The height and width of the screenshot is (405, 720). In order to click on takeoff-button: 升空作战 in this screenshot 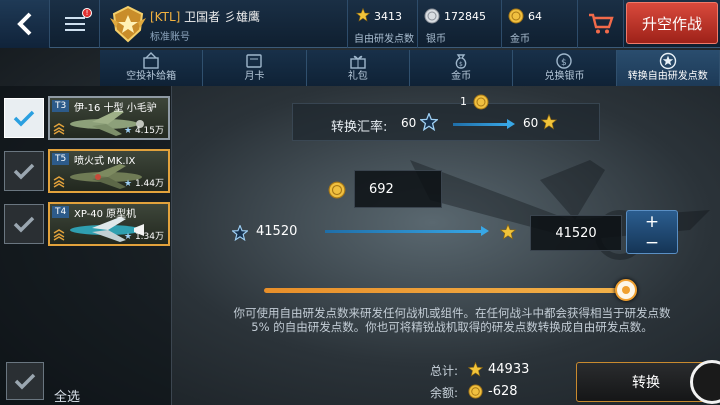, I will do `click(672, 23)`.